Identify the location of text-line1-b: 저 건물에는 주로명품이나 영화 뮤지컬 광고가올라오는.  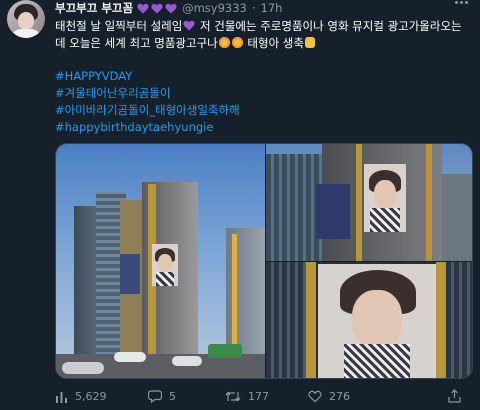
(329, 26).